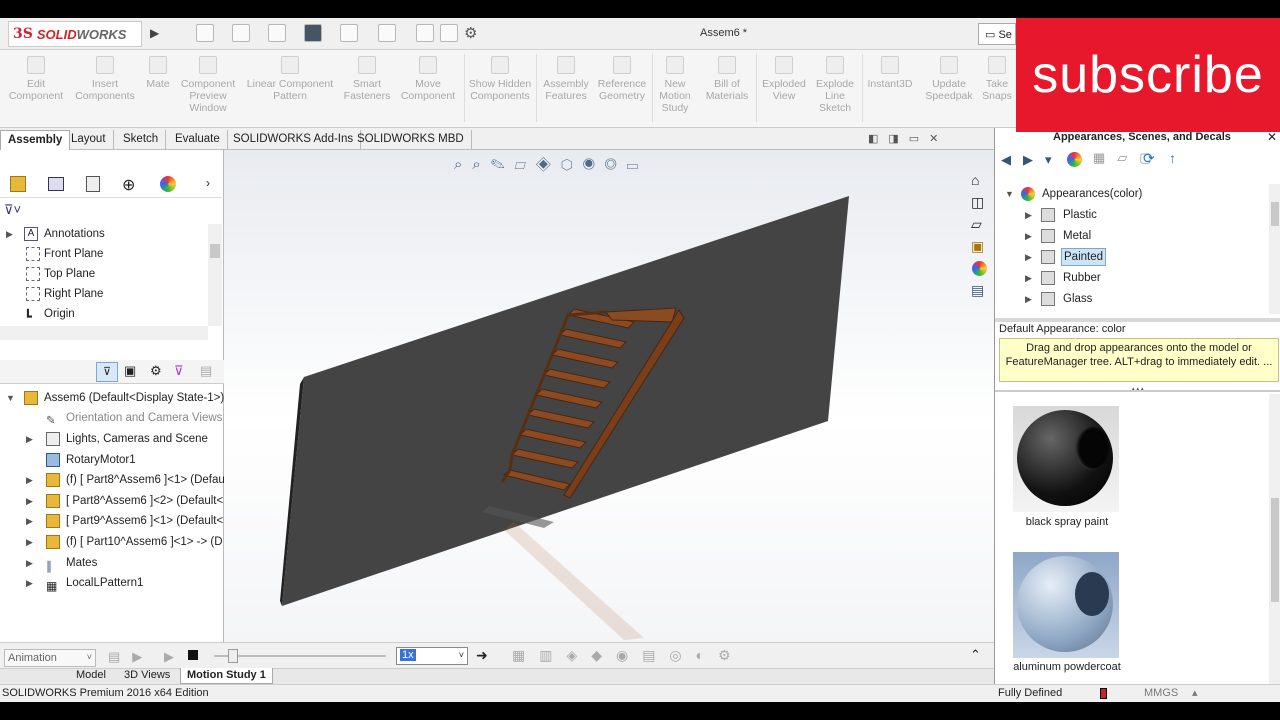 Image resolution: width=1280 pixels, height=720 pixels. I want to click on exploded-view-button: Exploded View, so click(784, 79).